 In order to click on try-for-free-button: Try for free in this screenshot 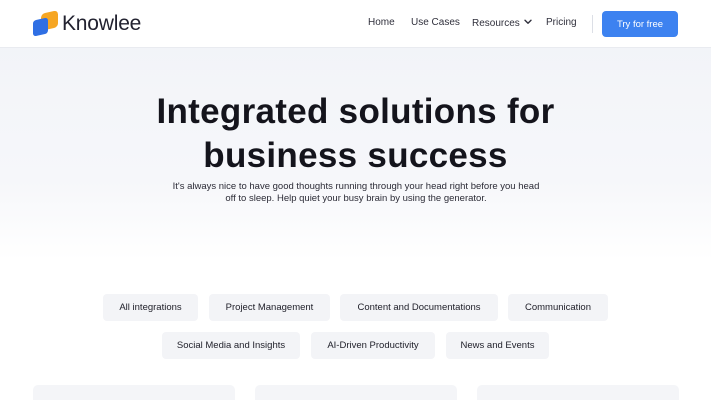, I will do `click(640, 24)`.